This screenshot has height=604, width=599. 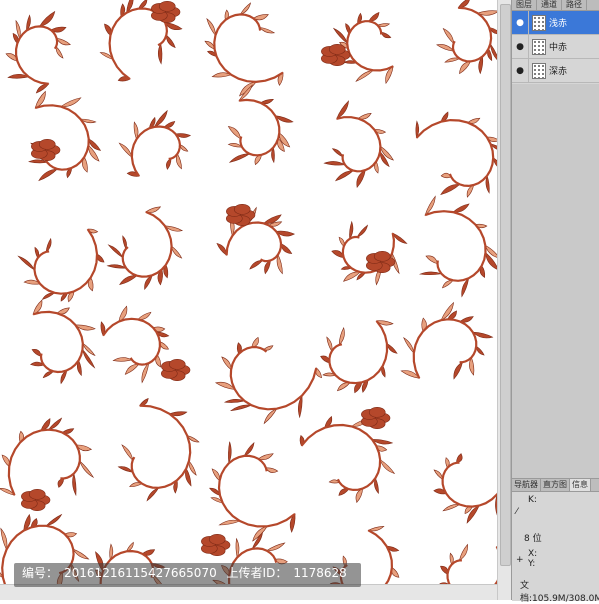 I want to click on tab-info: 信息, so click(x=580, y=485).